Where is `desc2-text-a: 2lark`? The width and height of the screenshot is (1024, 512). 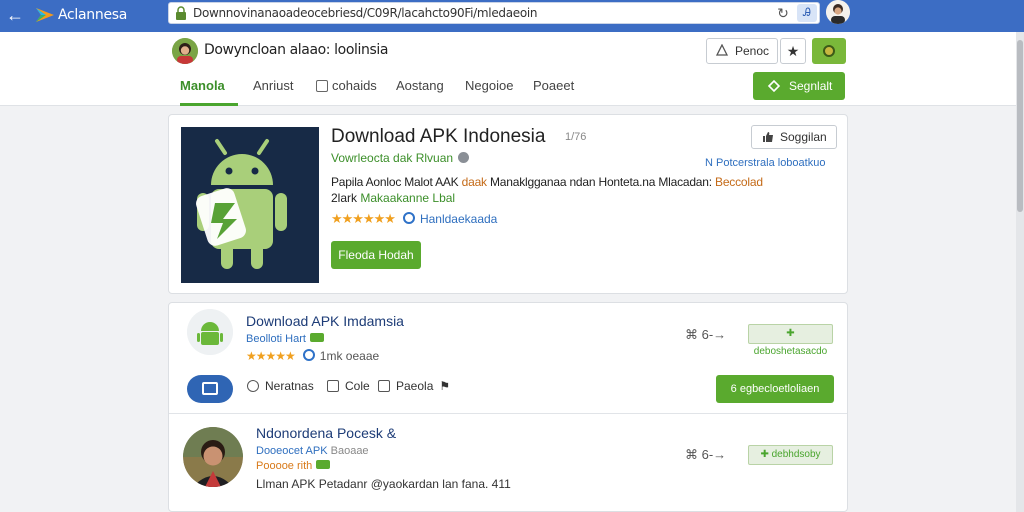 desc2-text-a: 2lark is located at coordinates (346, 198).